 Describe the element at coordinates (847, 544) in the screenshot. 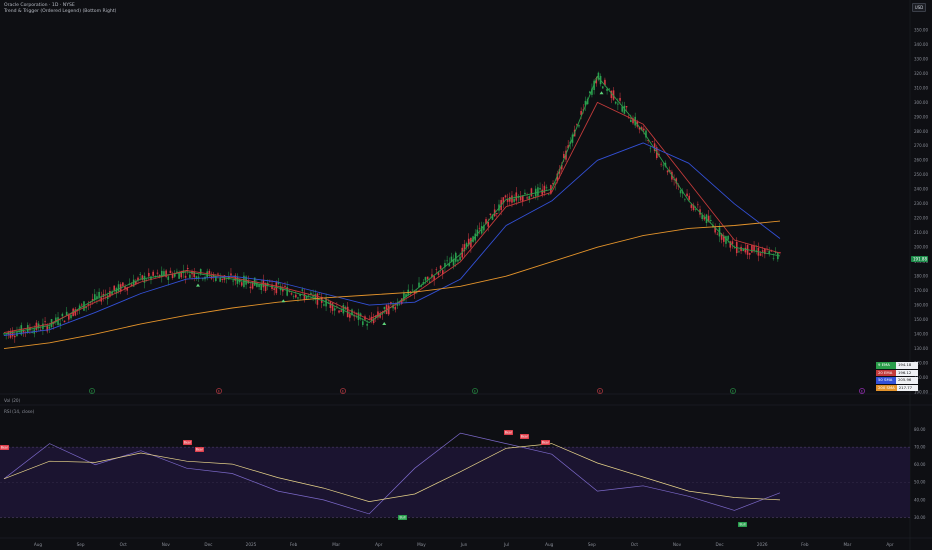

I see `time-axis-label: Mar` at that location.